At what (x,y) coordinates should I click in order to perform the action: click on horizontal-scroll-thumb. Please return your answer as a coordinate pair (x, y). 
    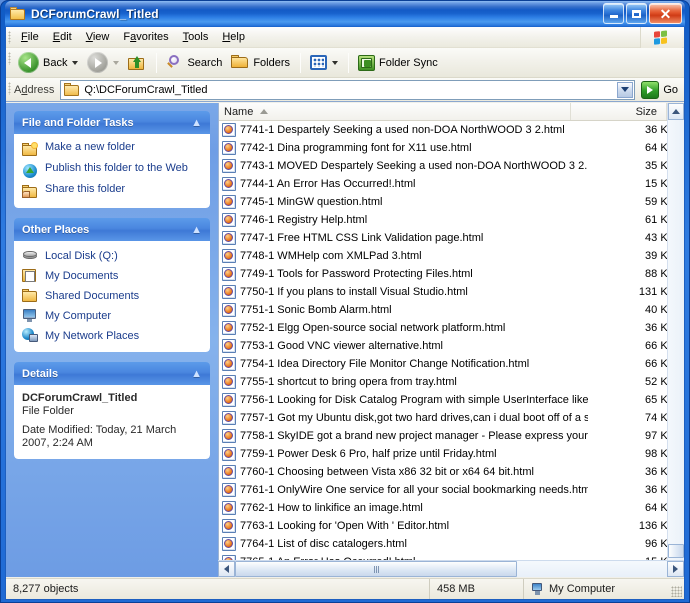
    Looking at the image, I should click on (376, 569).